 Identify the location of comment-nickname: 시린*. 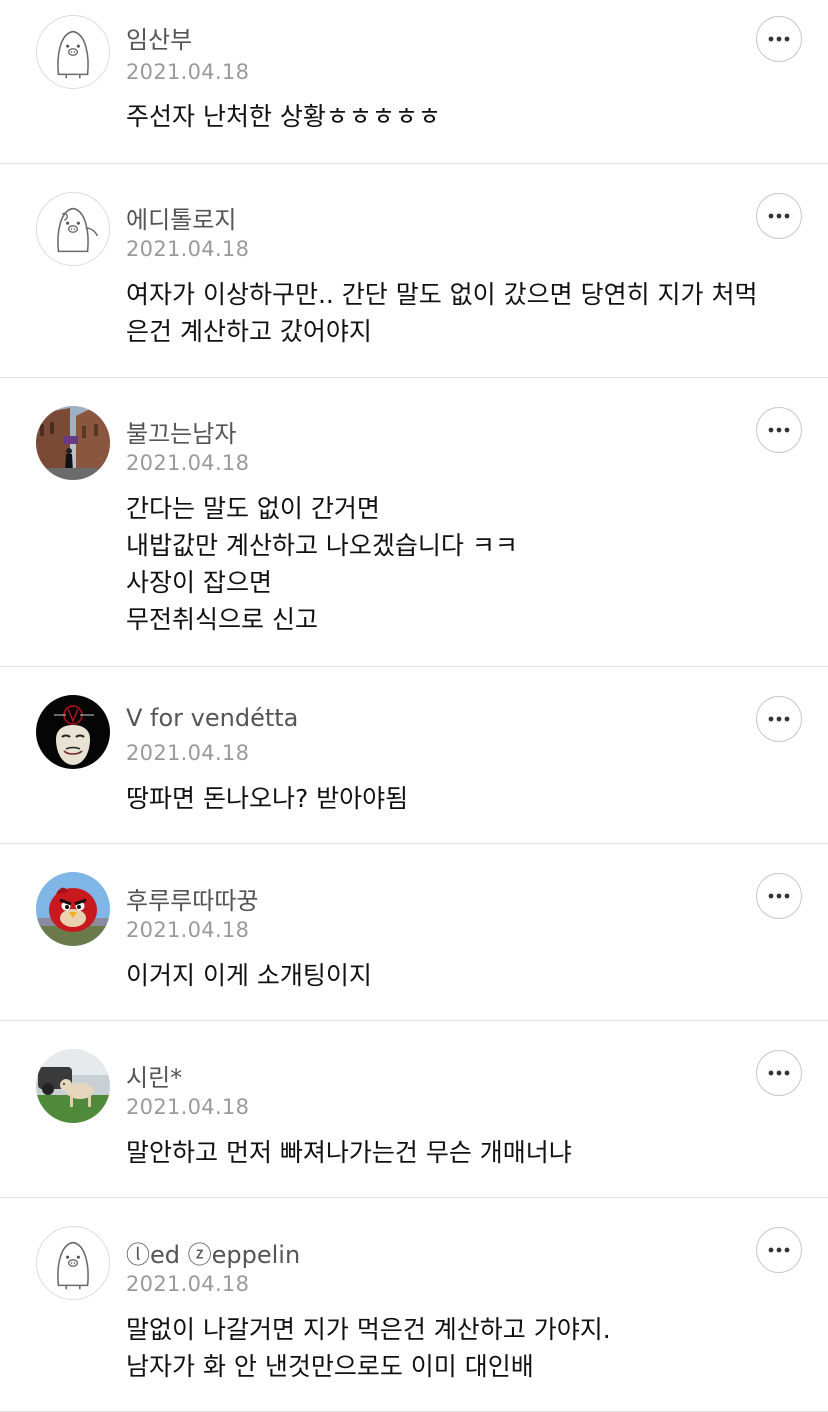
(154, 1075).